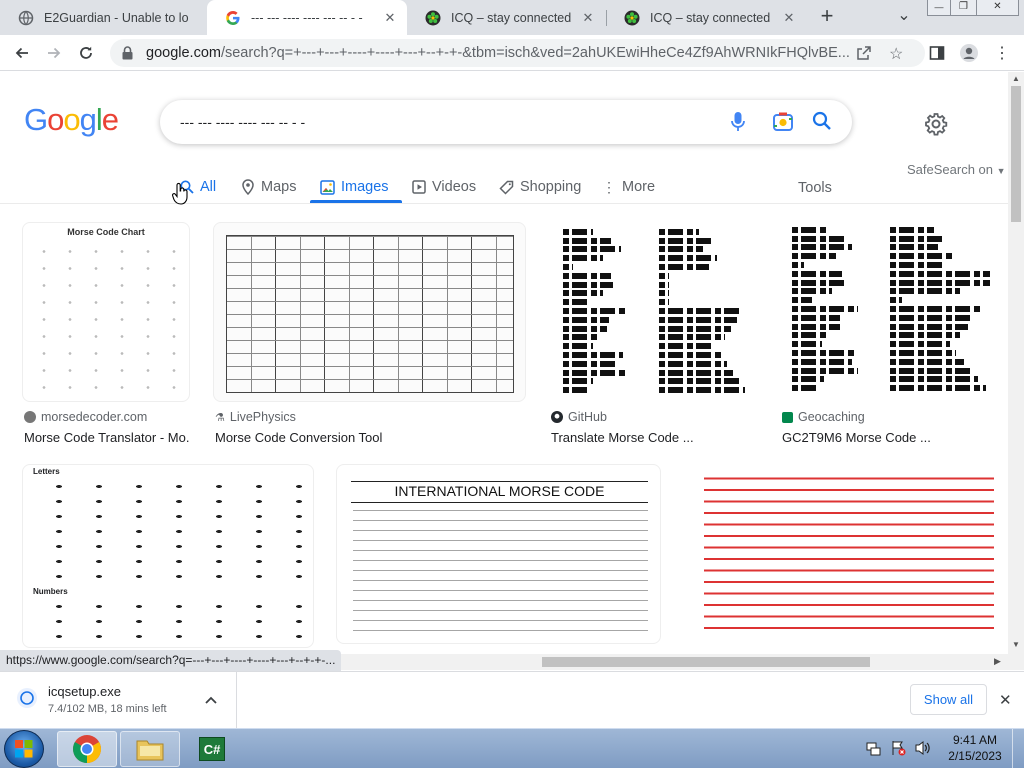 The width and height of the screenshot is (1024, 769). What do you see at coordinates (138, 701) in the screenshot?
I see `download-item: icqsetup.exe 7.4/102 MB, 18 mins left` at bounding box center [138, 701].